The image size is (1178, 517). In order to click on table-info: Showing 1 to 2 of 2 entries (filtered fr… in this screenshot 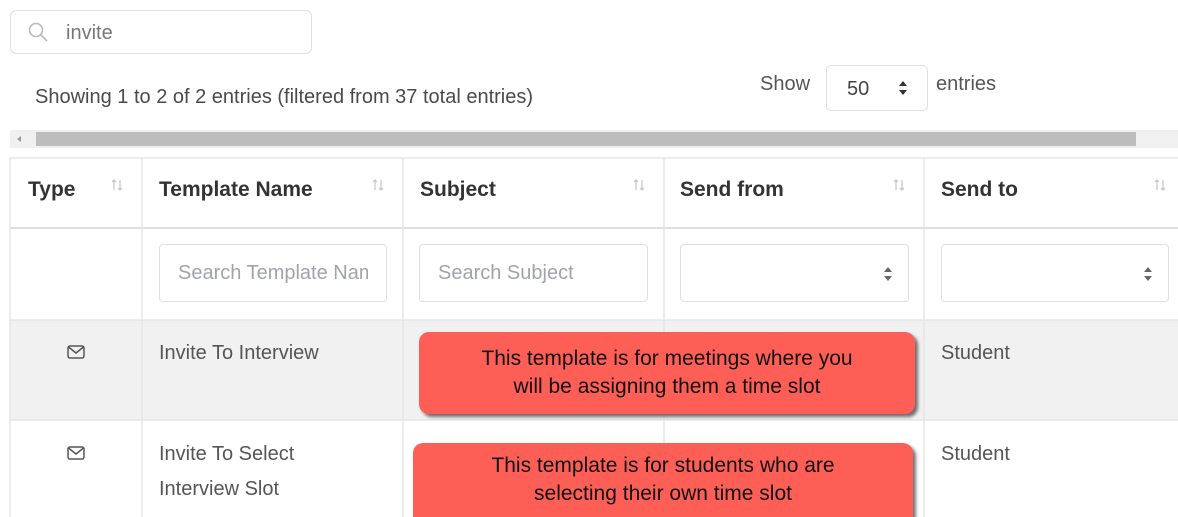, I will do `click(284, 97)`.